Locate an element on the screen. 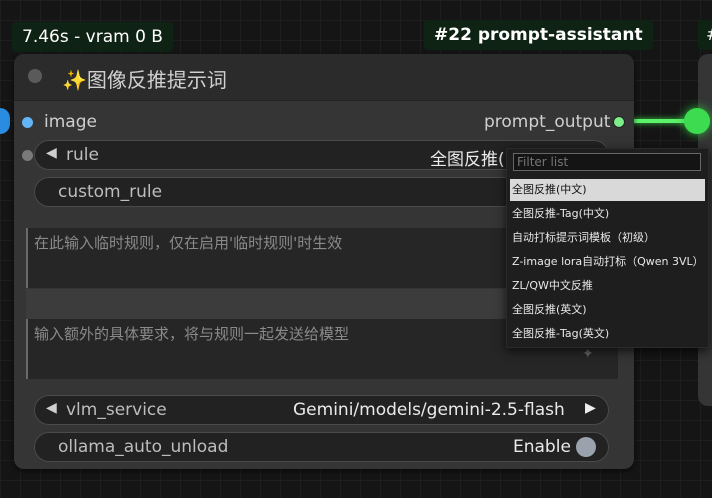 This screenshot has height=498, width=712. rule-label: rule is located at coordinates (82, 155).